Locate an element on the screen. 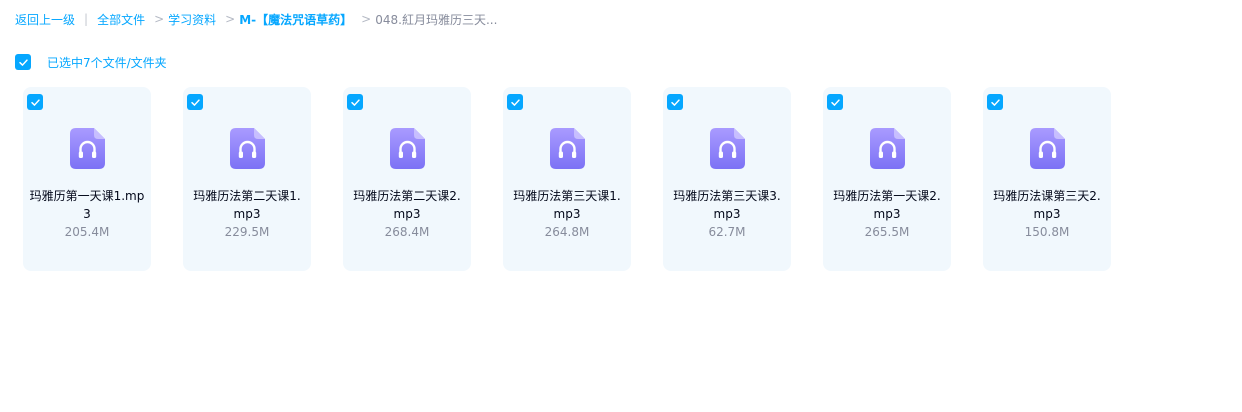 Image resolution: width=1242 pixels, height=412 pixels. select-all-checkbox is located at coordinates (23, 62).